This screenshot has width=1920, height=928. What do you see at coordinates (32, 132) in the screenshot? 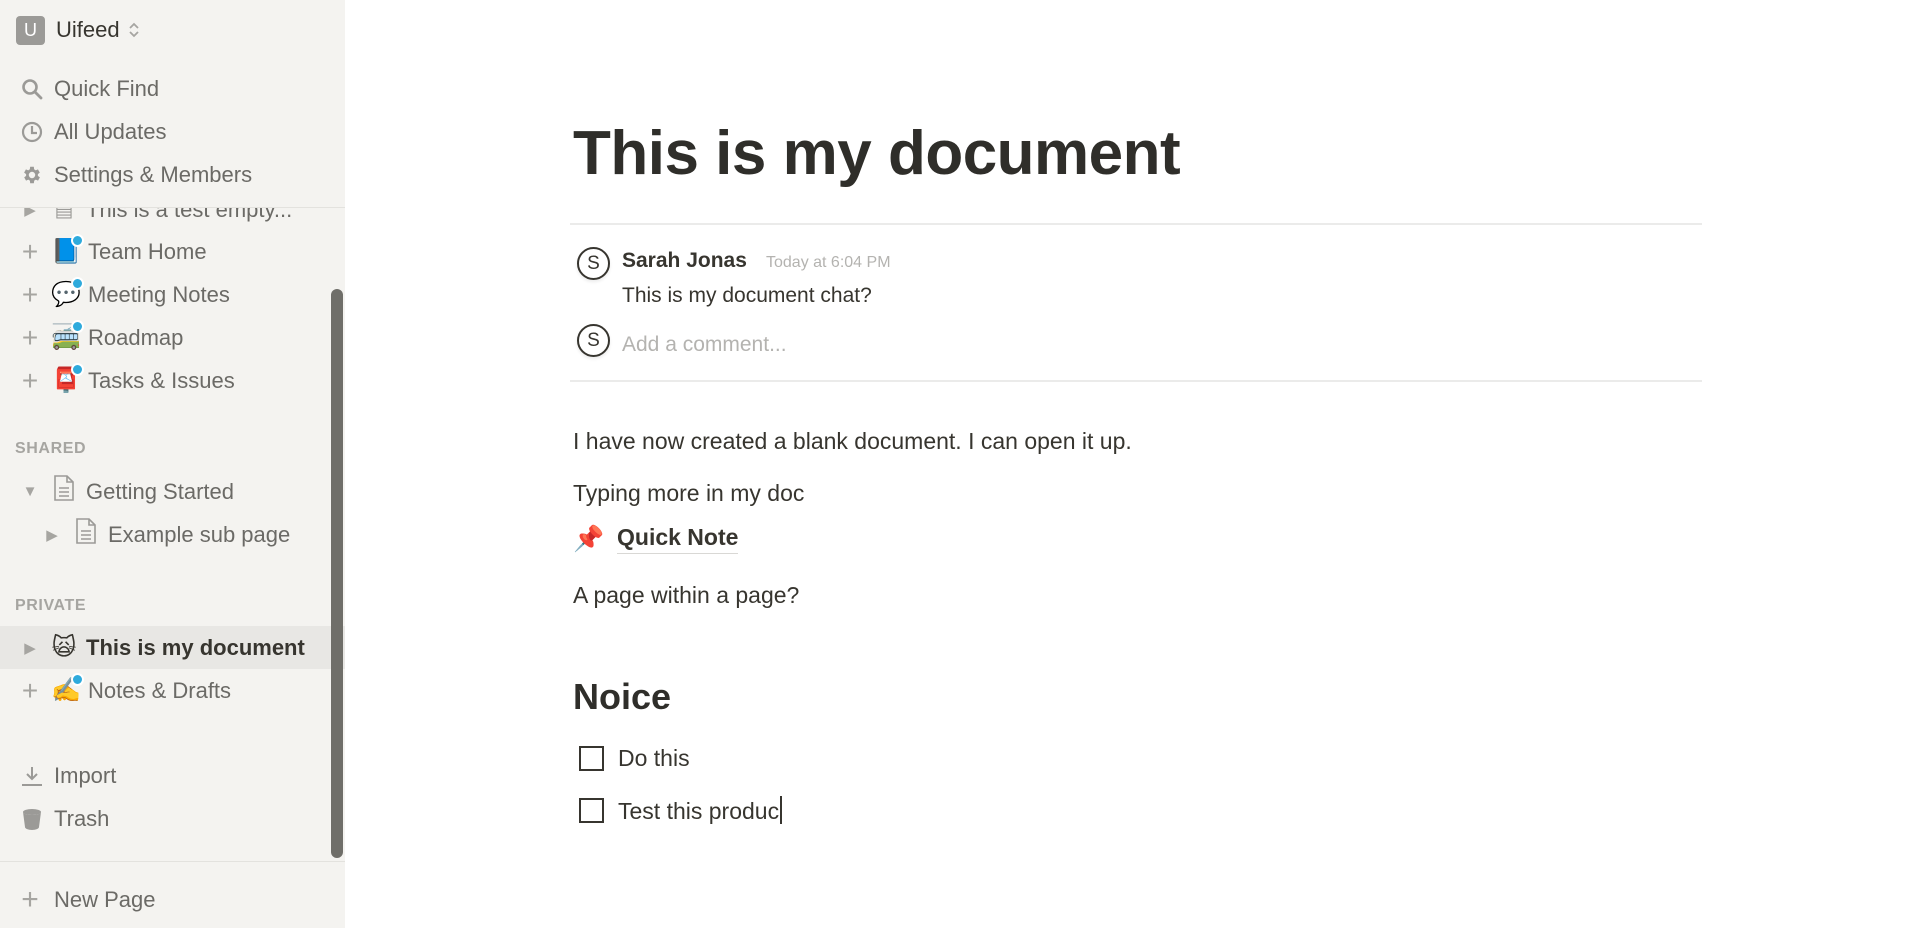
I see `clock-icon` at bounding box center [32, 132].